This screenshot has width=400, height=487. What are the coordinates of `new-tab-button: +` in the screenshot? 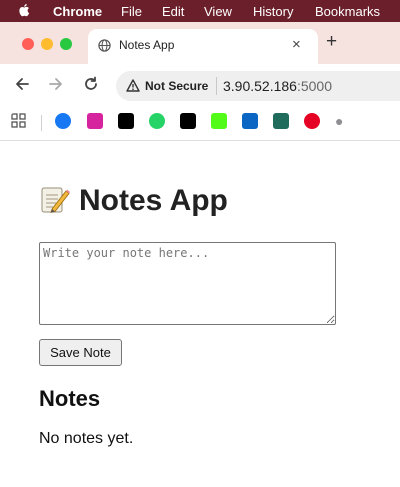 It's located at (331, 42).